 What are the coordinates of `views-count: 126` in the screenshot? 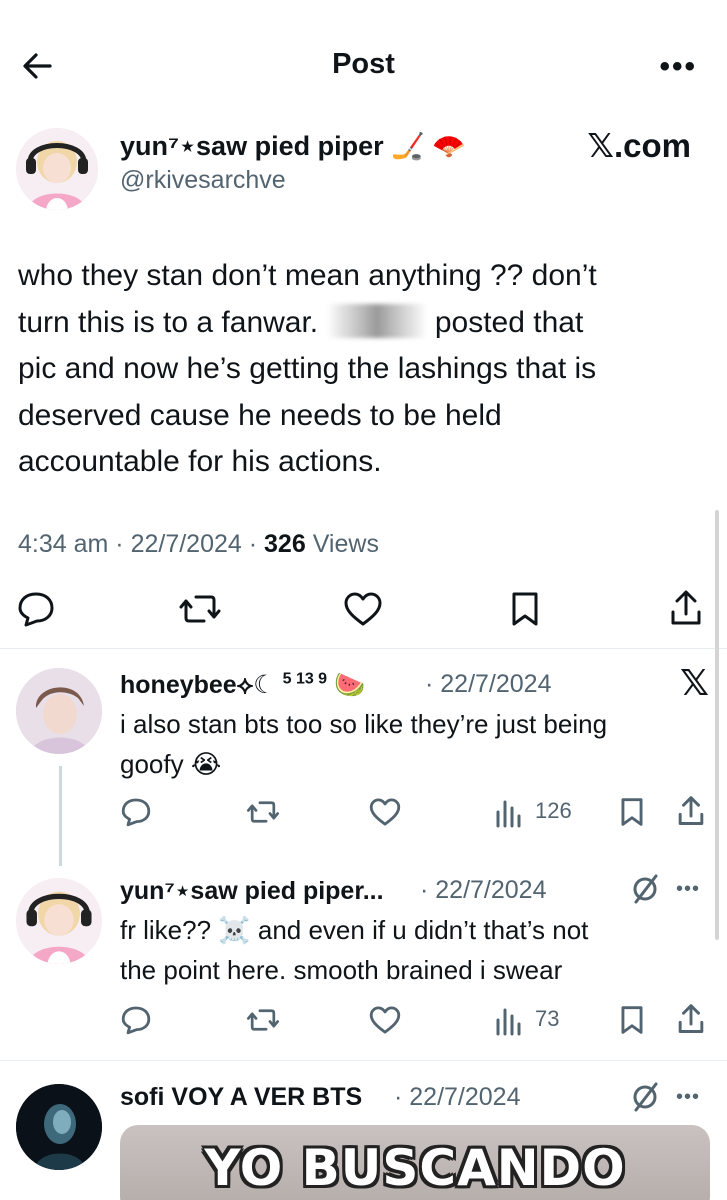 It's located at (553, 810).